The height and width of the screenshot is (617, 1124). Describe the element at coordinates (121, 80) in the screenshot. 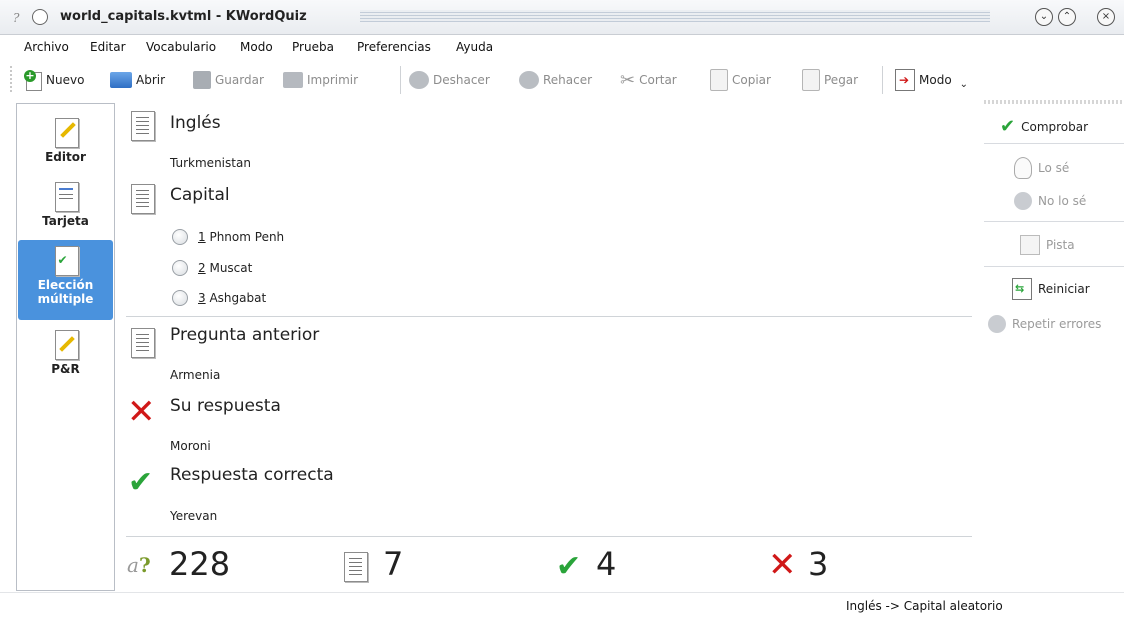

I see `folder-open-icon` at that location.